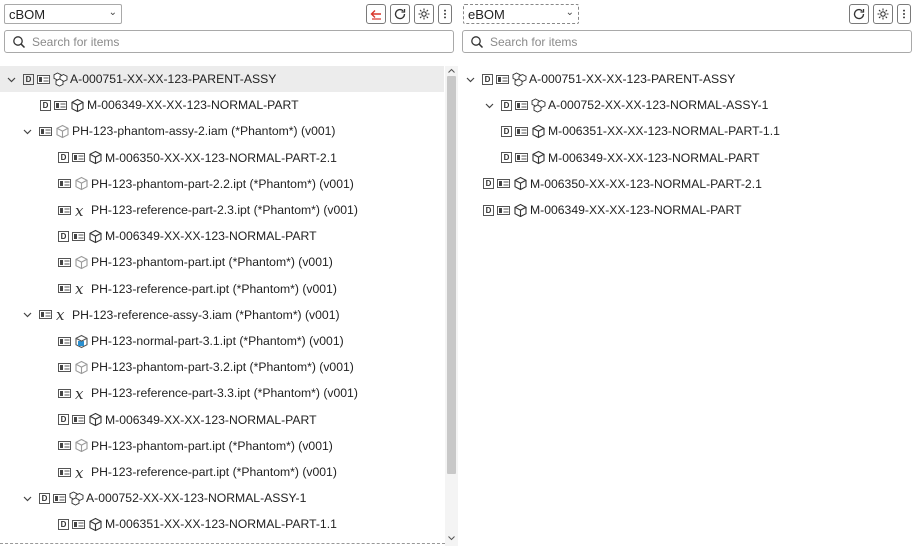  I want to click on cbom-scrollbar, so click(451, 306).